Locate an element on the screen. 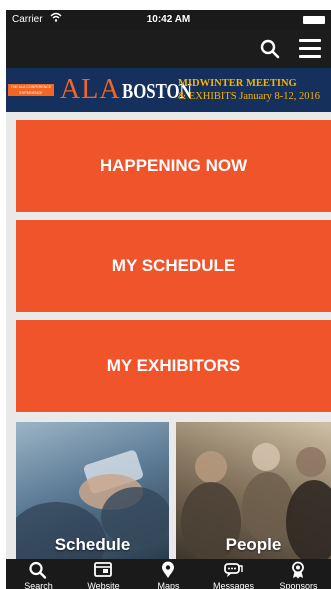 This screenshot has width=331, height=589. tab-label: Website is located at coordinates (103, 585).